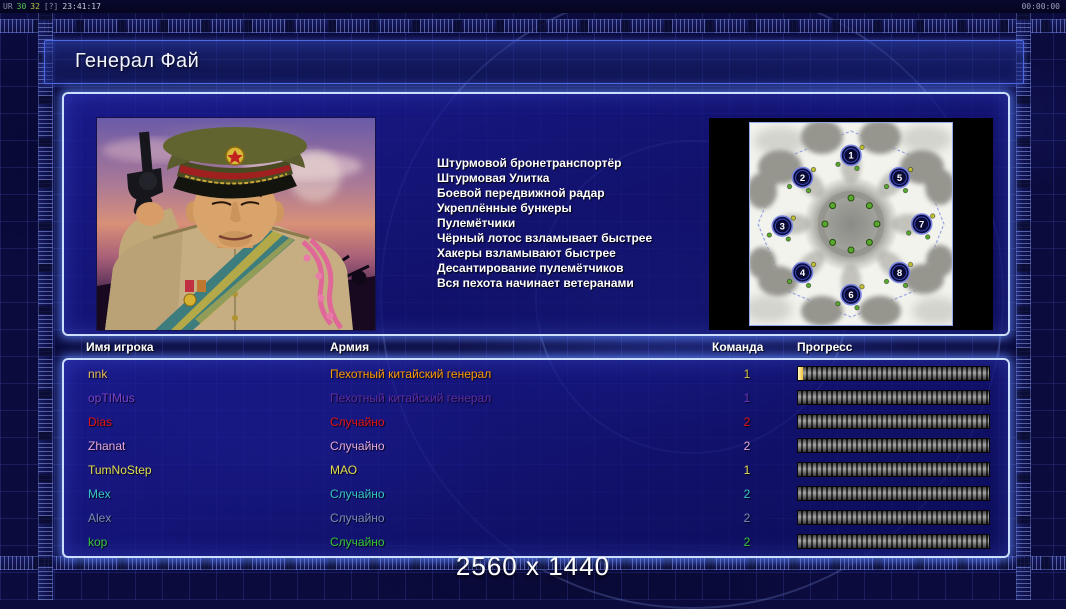  I want to click on spawn-number: 7, so click(921, 224).